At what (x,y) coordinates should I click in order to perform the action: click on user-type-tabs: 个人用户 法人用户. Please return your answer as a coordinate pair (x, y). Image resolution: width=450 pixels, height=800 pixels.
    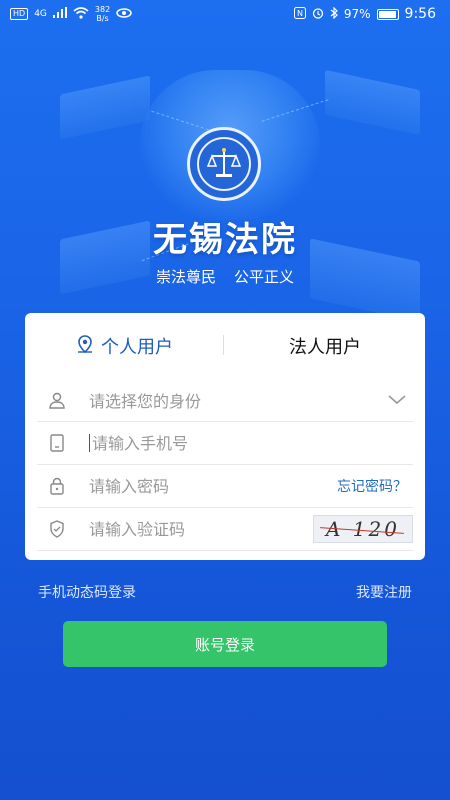
    Looking at the image, I should click on (225, 346).